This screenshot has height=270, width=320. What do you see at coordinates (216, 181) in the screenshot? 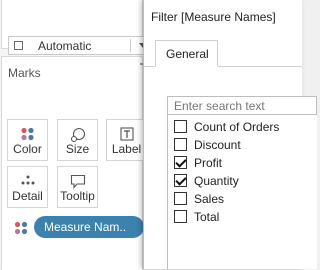
I see `list-item-label: Quantity` at bounding box center [216, 181].